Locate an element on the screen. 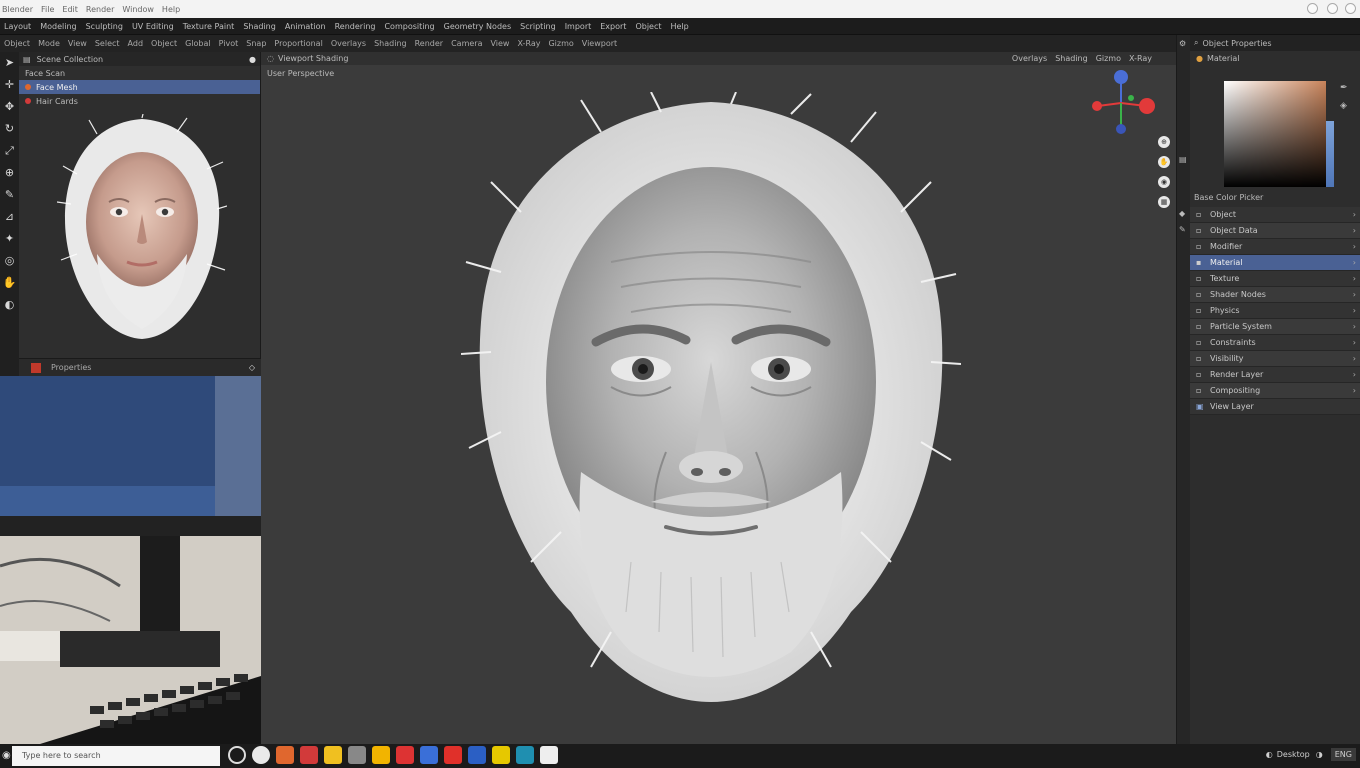 This screenshot has height=768, width=1360. tab-sculpting: Sculpting is located at coordinates (104, 26).